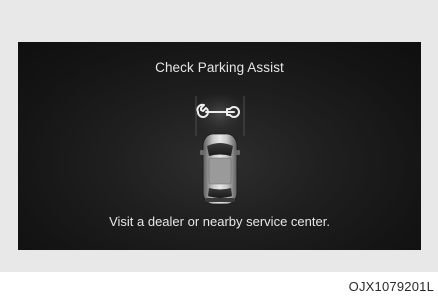 The width and height of the screenshot is (438, 299). I want to click on parking-sensor-graphic, so click(220, 149).